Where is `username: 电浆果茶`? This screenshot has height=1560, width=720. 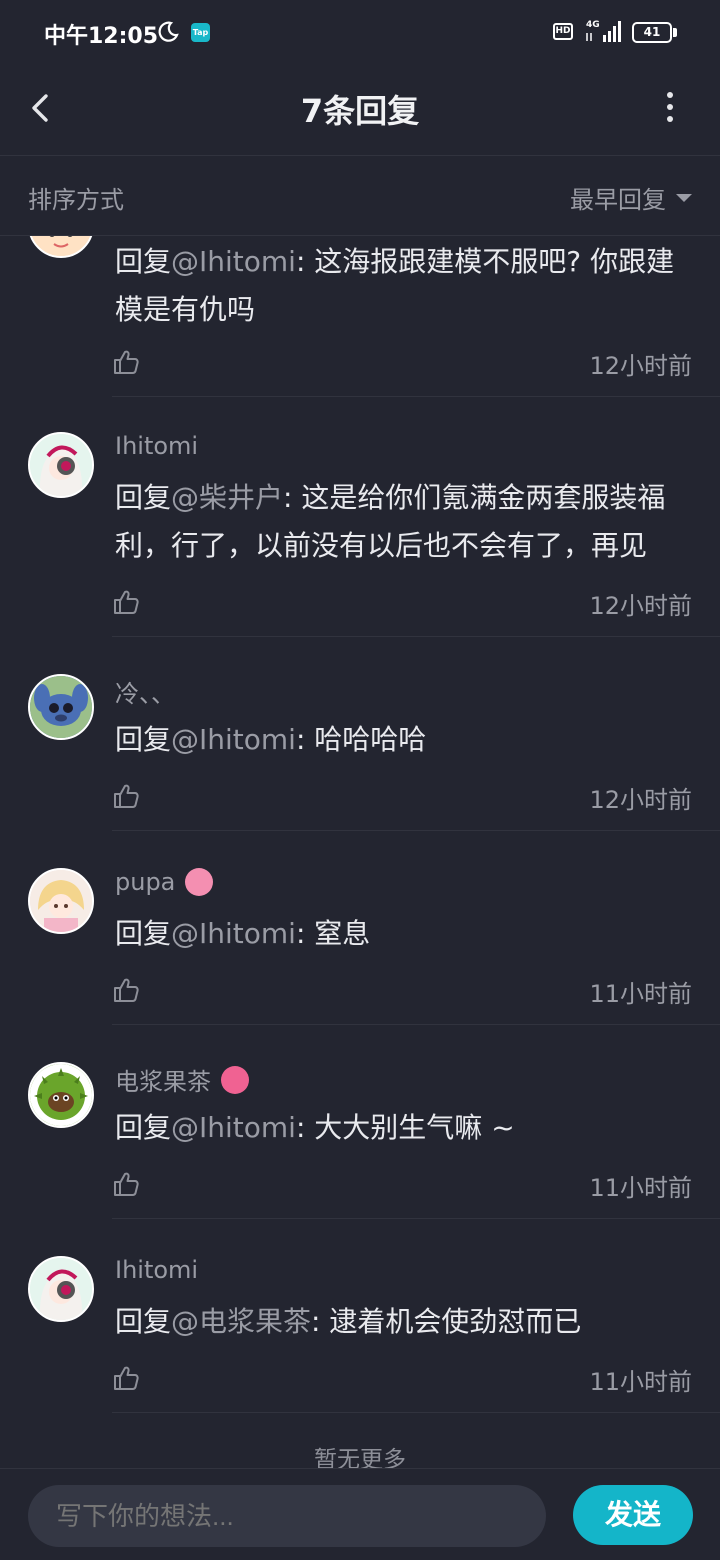 username: 电浆果茶 is located at coordinates (182, 1079).